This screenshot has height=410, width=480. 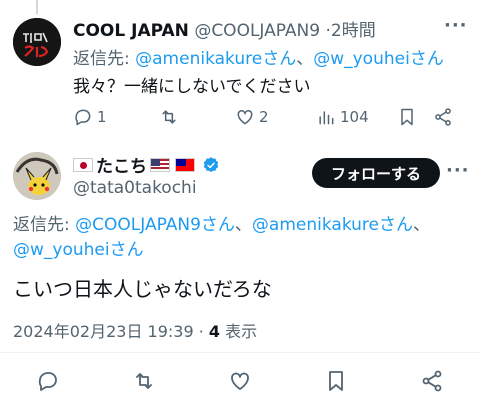 I want to click on reply2-timestamp: 2024年02月23日 19:39, so click(x=103, y=331).